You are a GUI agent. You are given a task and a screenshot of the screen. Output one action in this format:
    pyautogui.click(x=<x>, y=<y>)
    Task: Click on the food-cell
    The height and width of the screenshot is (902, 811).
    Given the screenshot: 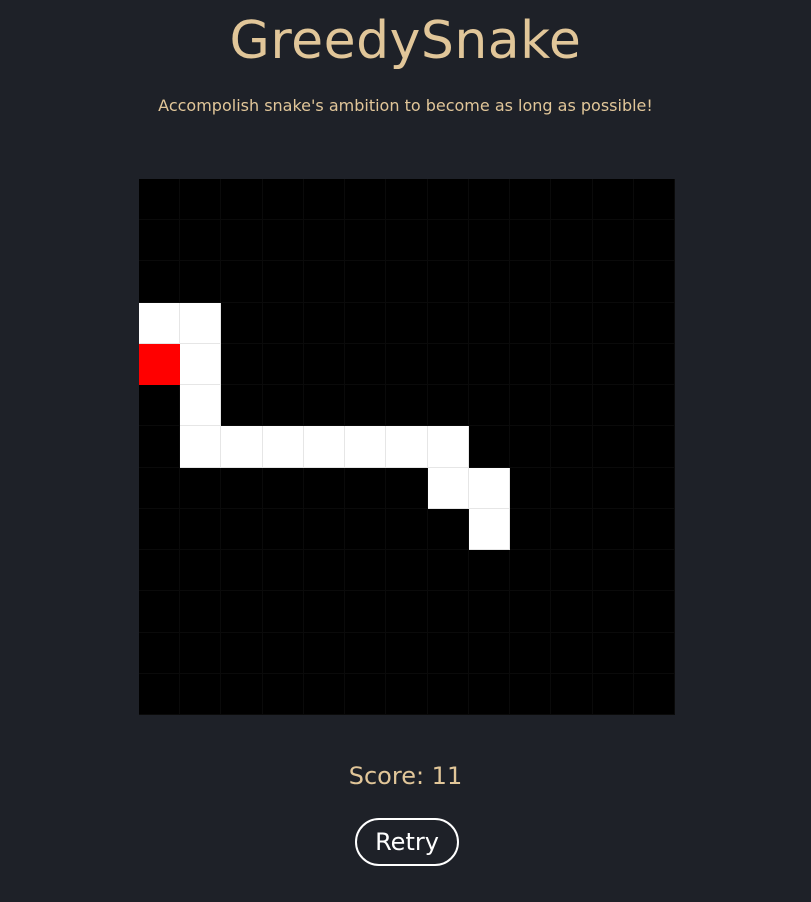 What is the action you would take?
    pyautogui.click(x=160, y=364)
    